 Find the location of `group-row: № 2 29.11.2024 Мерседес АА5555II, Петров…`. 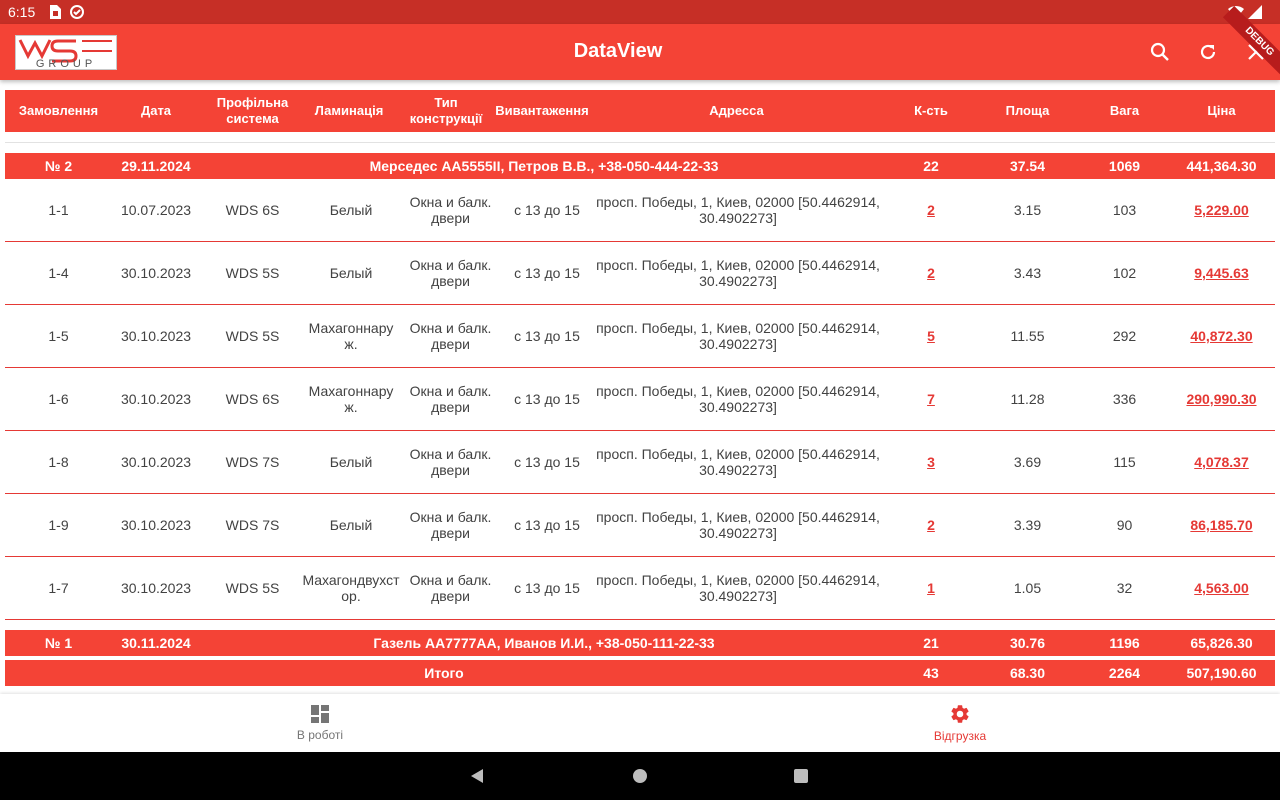

group-row: № 2 29.11.2024 Мерседес АА5555II, Петров… is located at coordinates (640, 166).